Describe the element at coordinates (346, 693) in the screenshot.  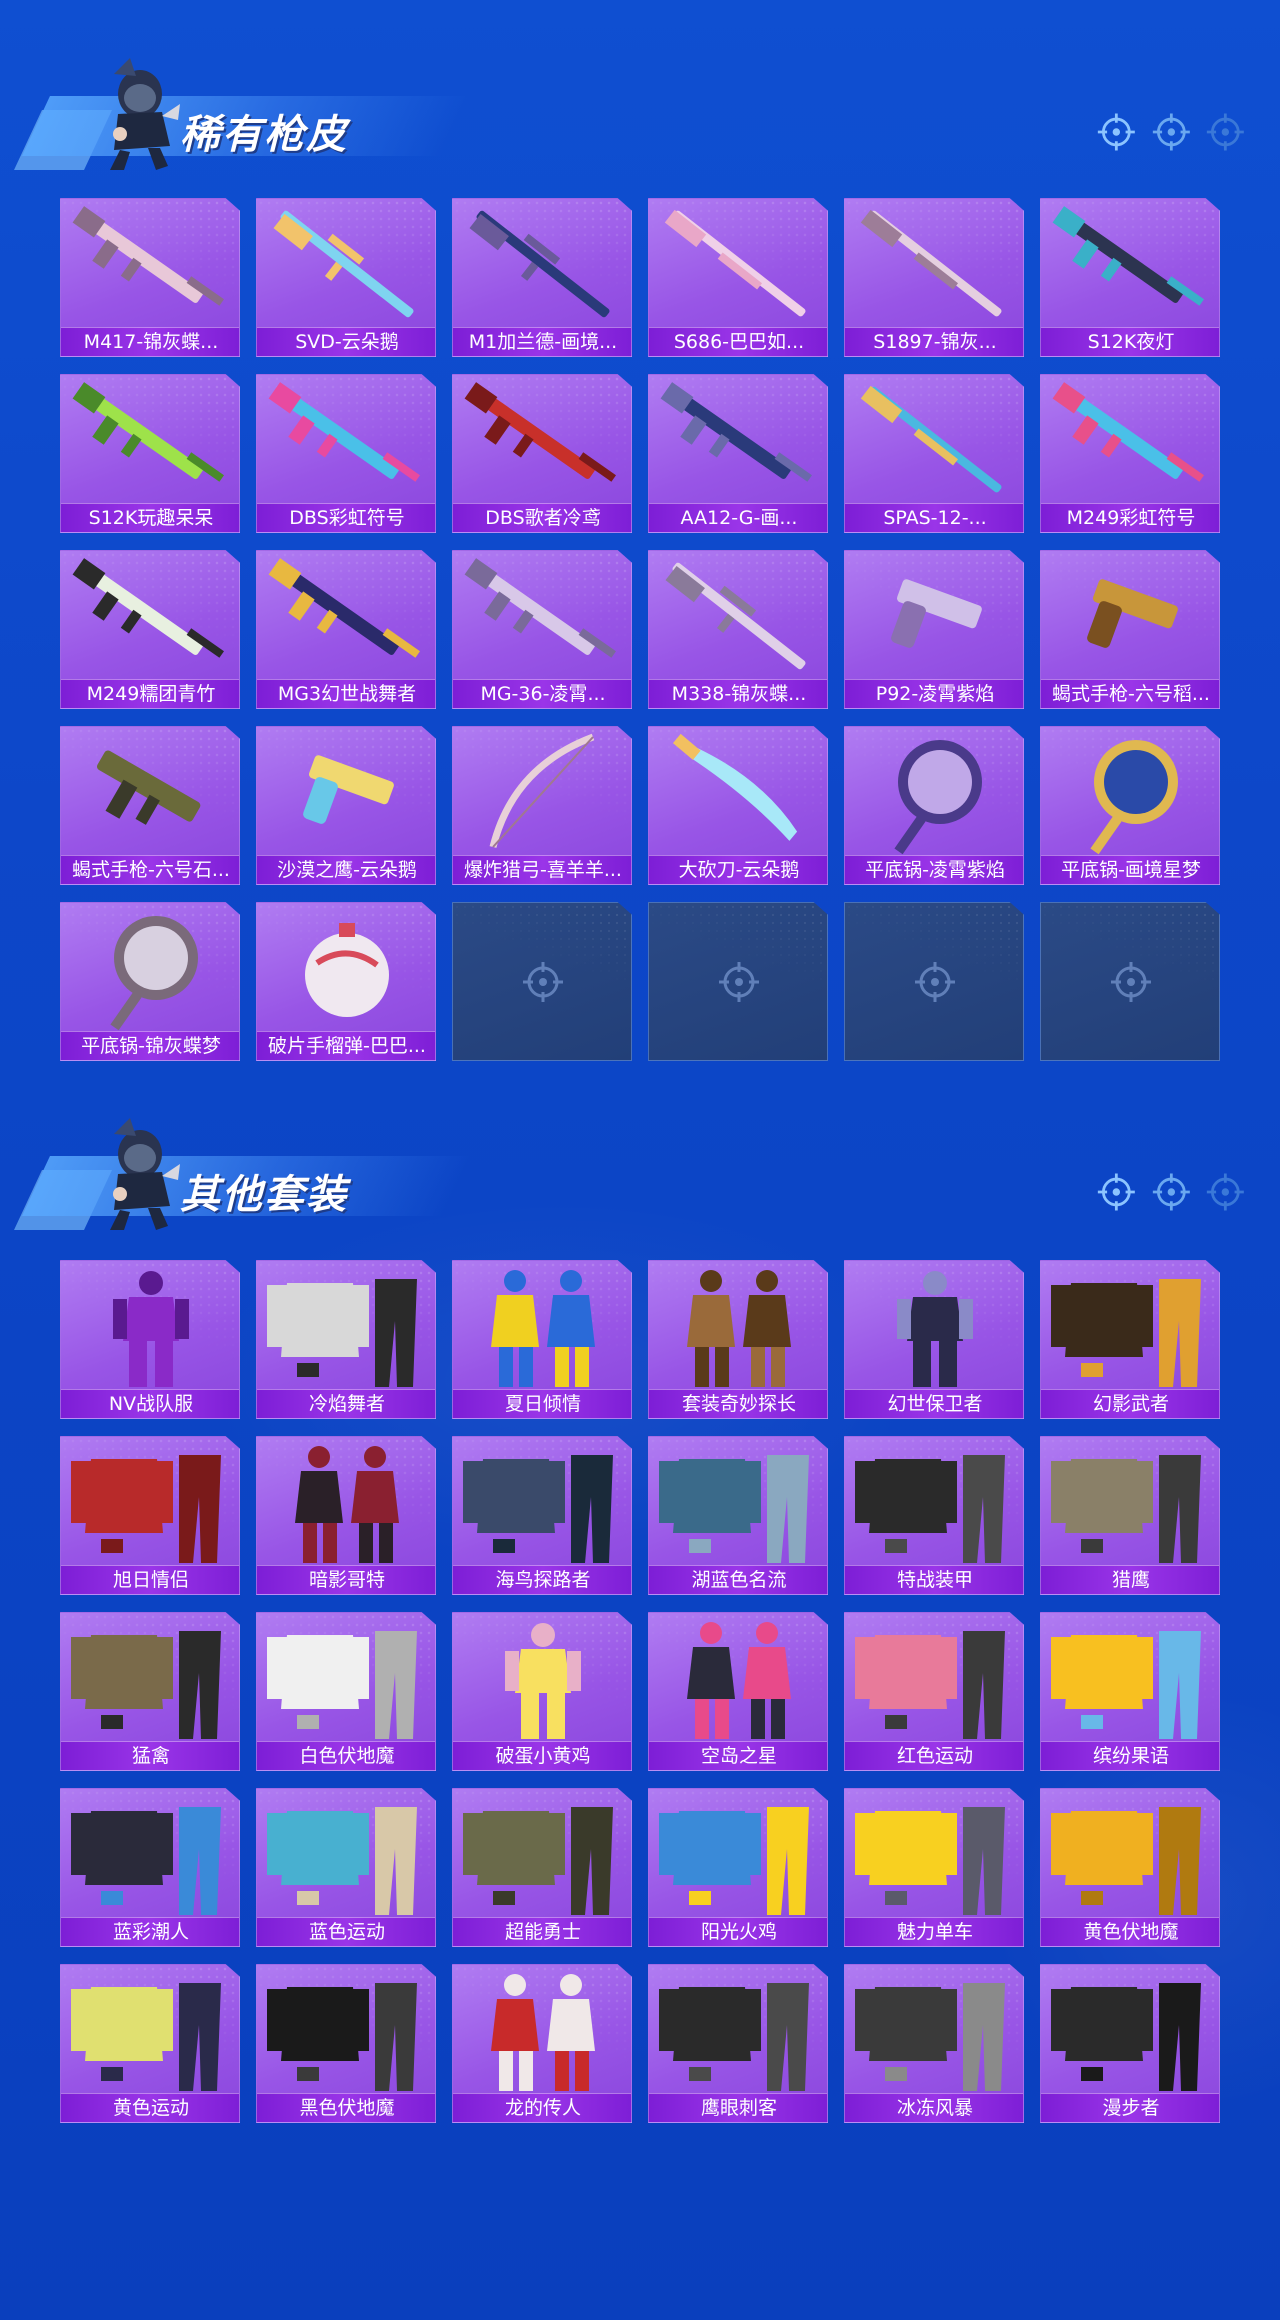
I see `item-label: MG3幻世战舞者` at that location.